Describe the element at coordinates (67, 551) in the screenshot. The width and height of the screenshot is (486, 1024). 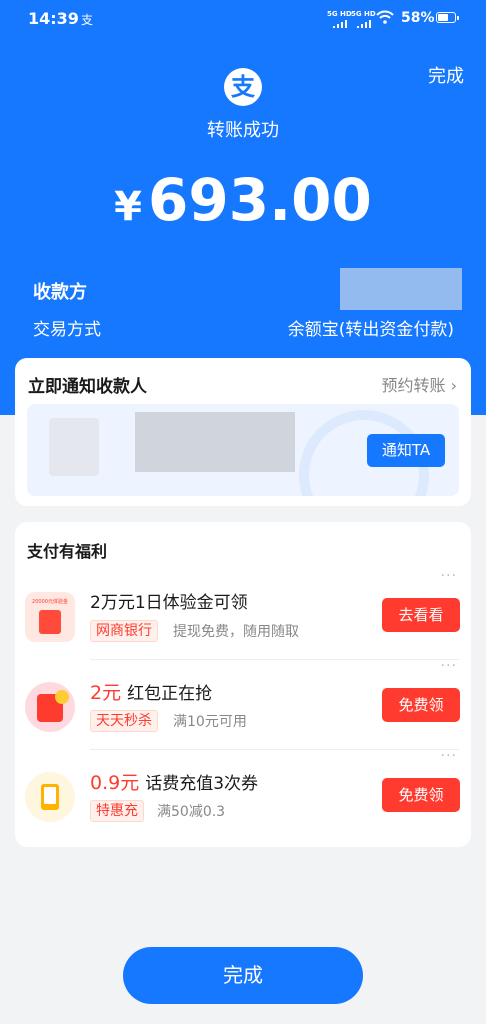
I see `benefits-title: 支付有福利` at that location.